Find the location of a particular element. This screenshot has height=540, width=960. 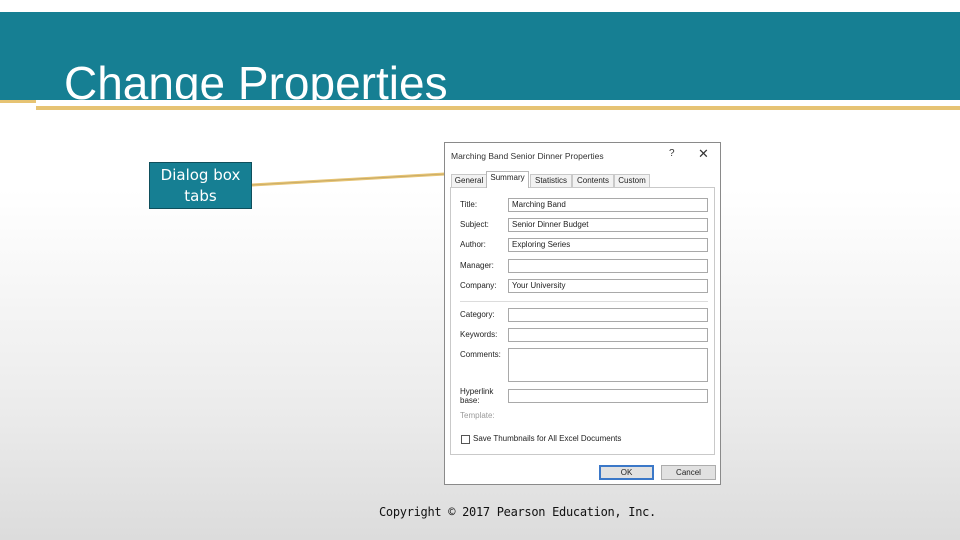

comments-field is located at coordinates (608, 365).